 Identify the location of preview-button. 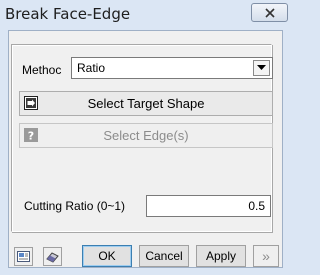
(23, 256).